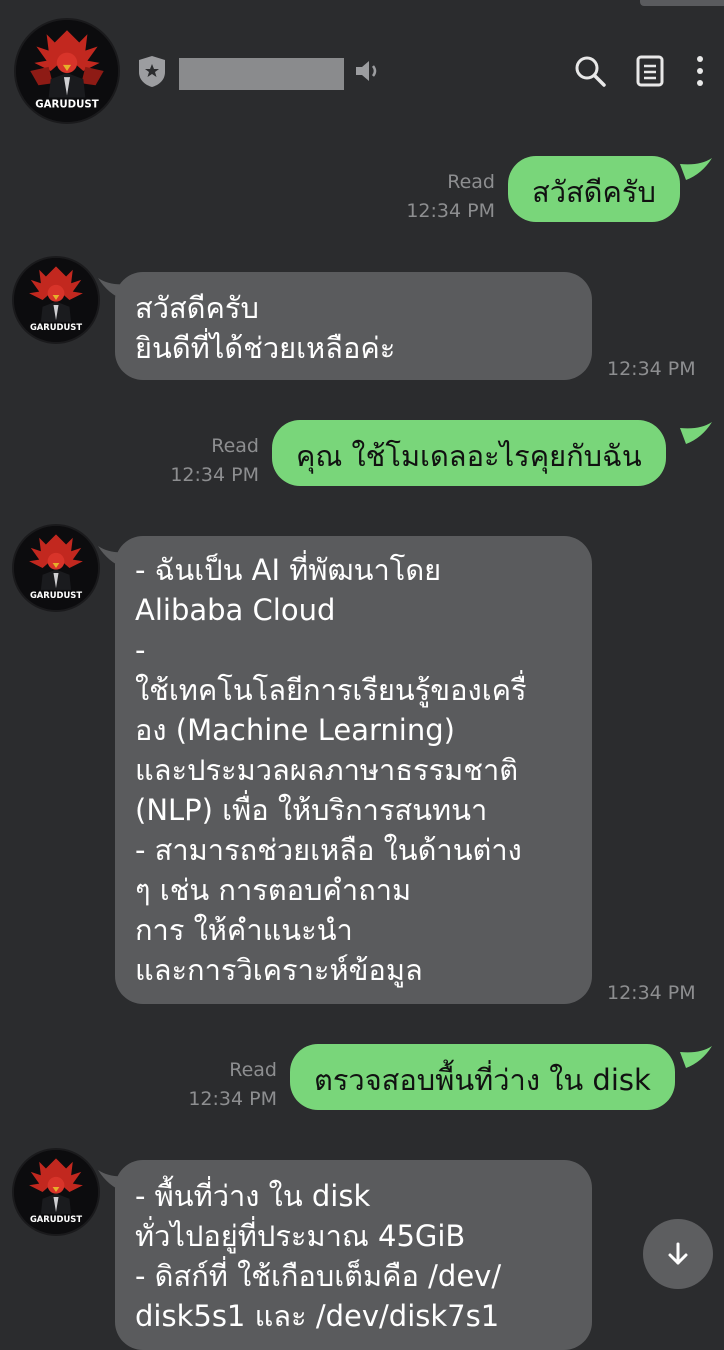 Image resolution: width=724 pixels, height=1350 pixels. I want to click on message-line: - ดิสก์ที่ ใช้เกือบเต็มคือ /dev/, so click(318, 1276).